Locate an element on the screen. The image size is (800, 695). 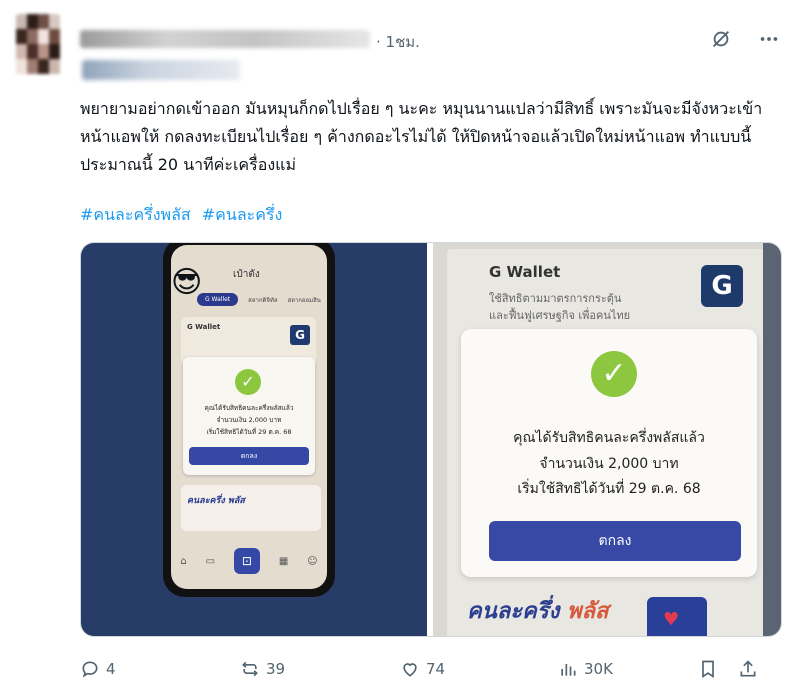
bottom-nav: ⌂ ▭ ⊡ ▦ ☺ is located at coordinates (249, 561).